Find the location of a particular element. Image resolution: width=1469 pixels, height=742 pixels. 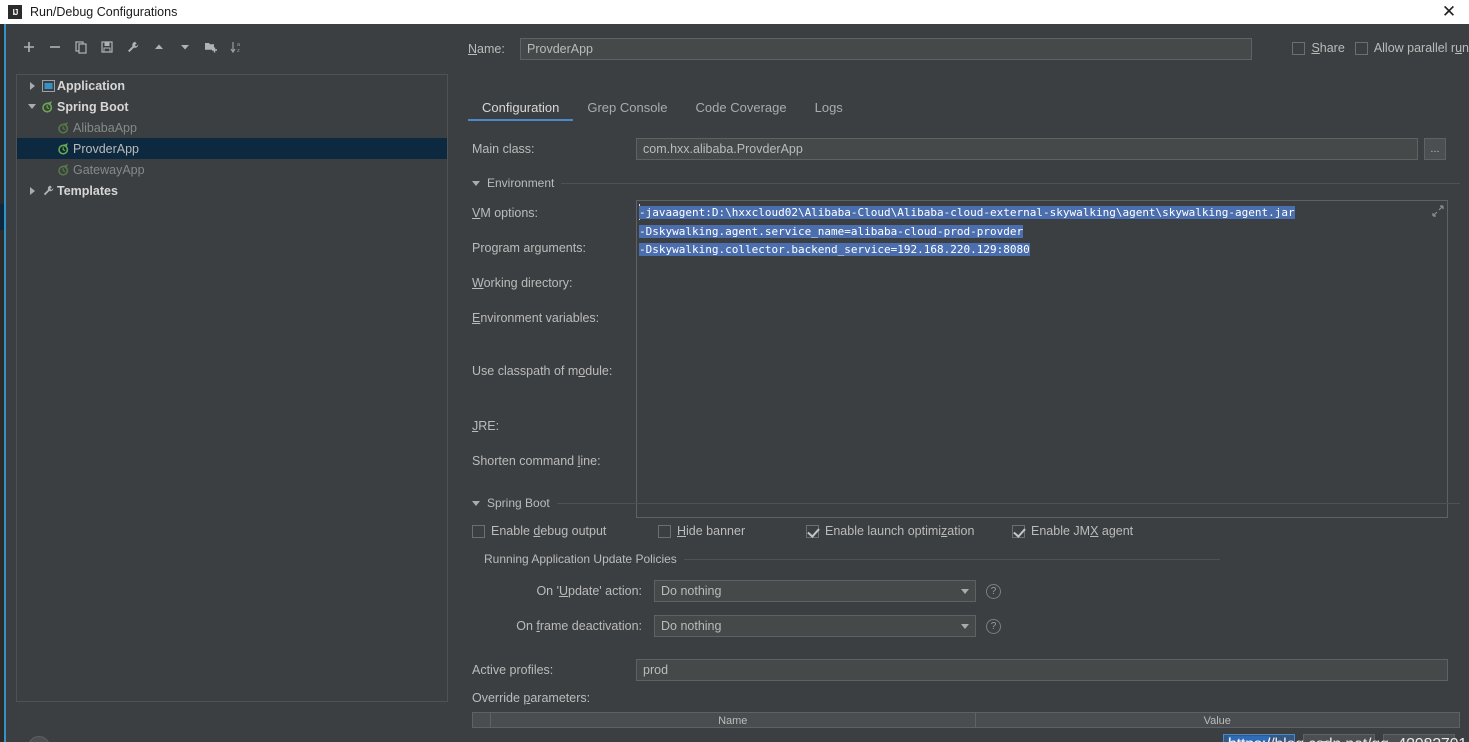

move-up-button is located at coordinates (159, 47).